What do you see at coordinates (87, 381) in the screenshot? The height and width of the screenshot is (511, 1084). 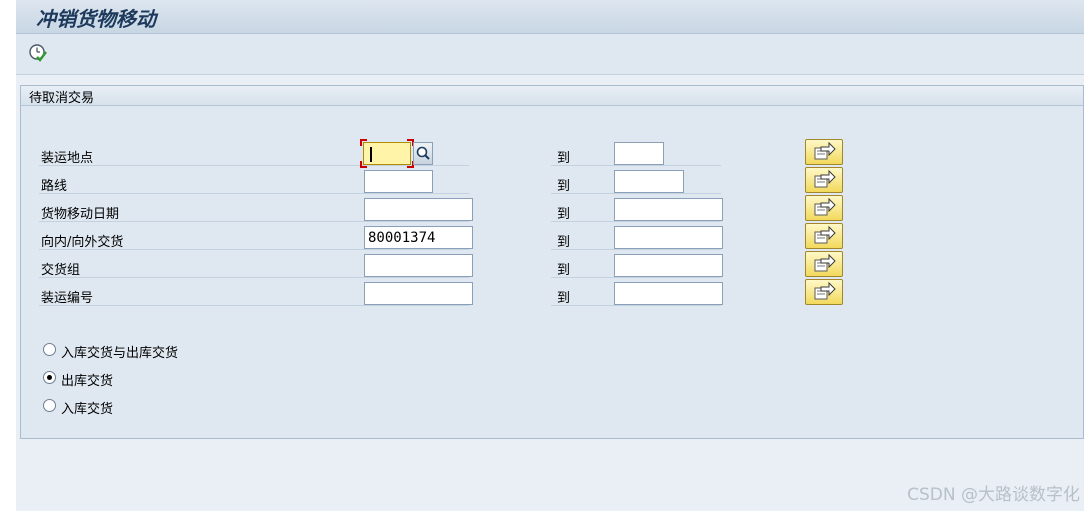 I see `radio-label: 出库交货` at bounding box center [87, 381].